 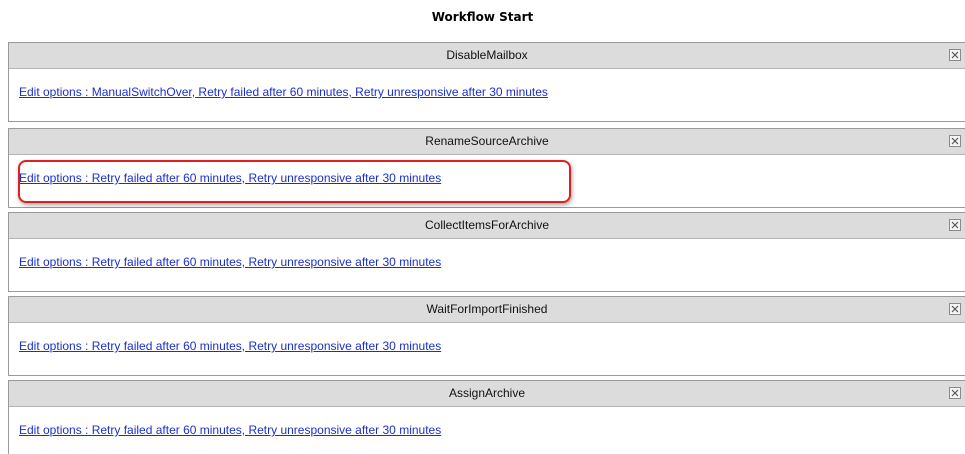 What do you see at coordinates (482, 17) in the screenshot?
I see `page-title: Workflow Start` at bounding box center [482, 17].